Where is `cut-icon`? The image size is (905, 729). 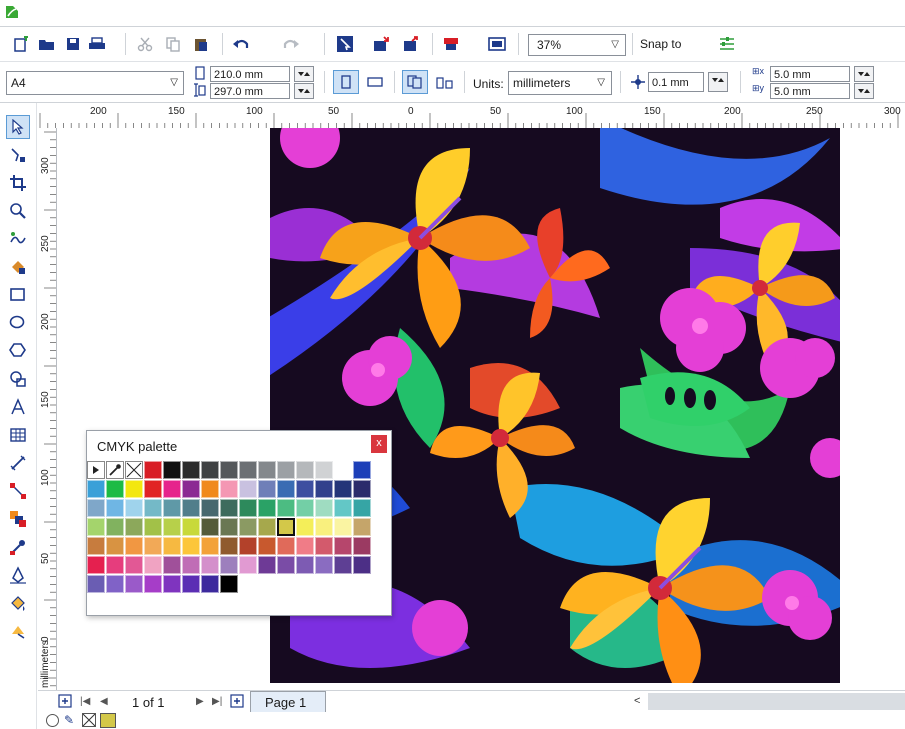
cut-icon is located at coordinates (145, 44).